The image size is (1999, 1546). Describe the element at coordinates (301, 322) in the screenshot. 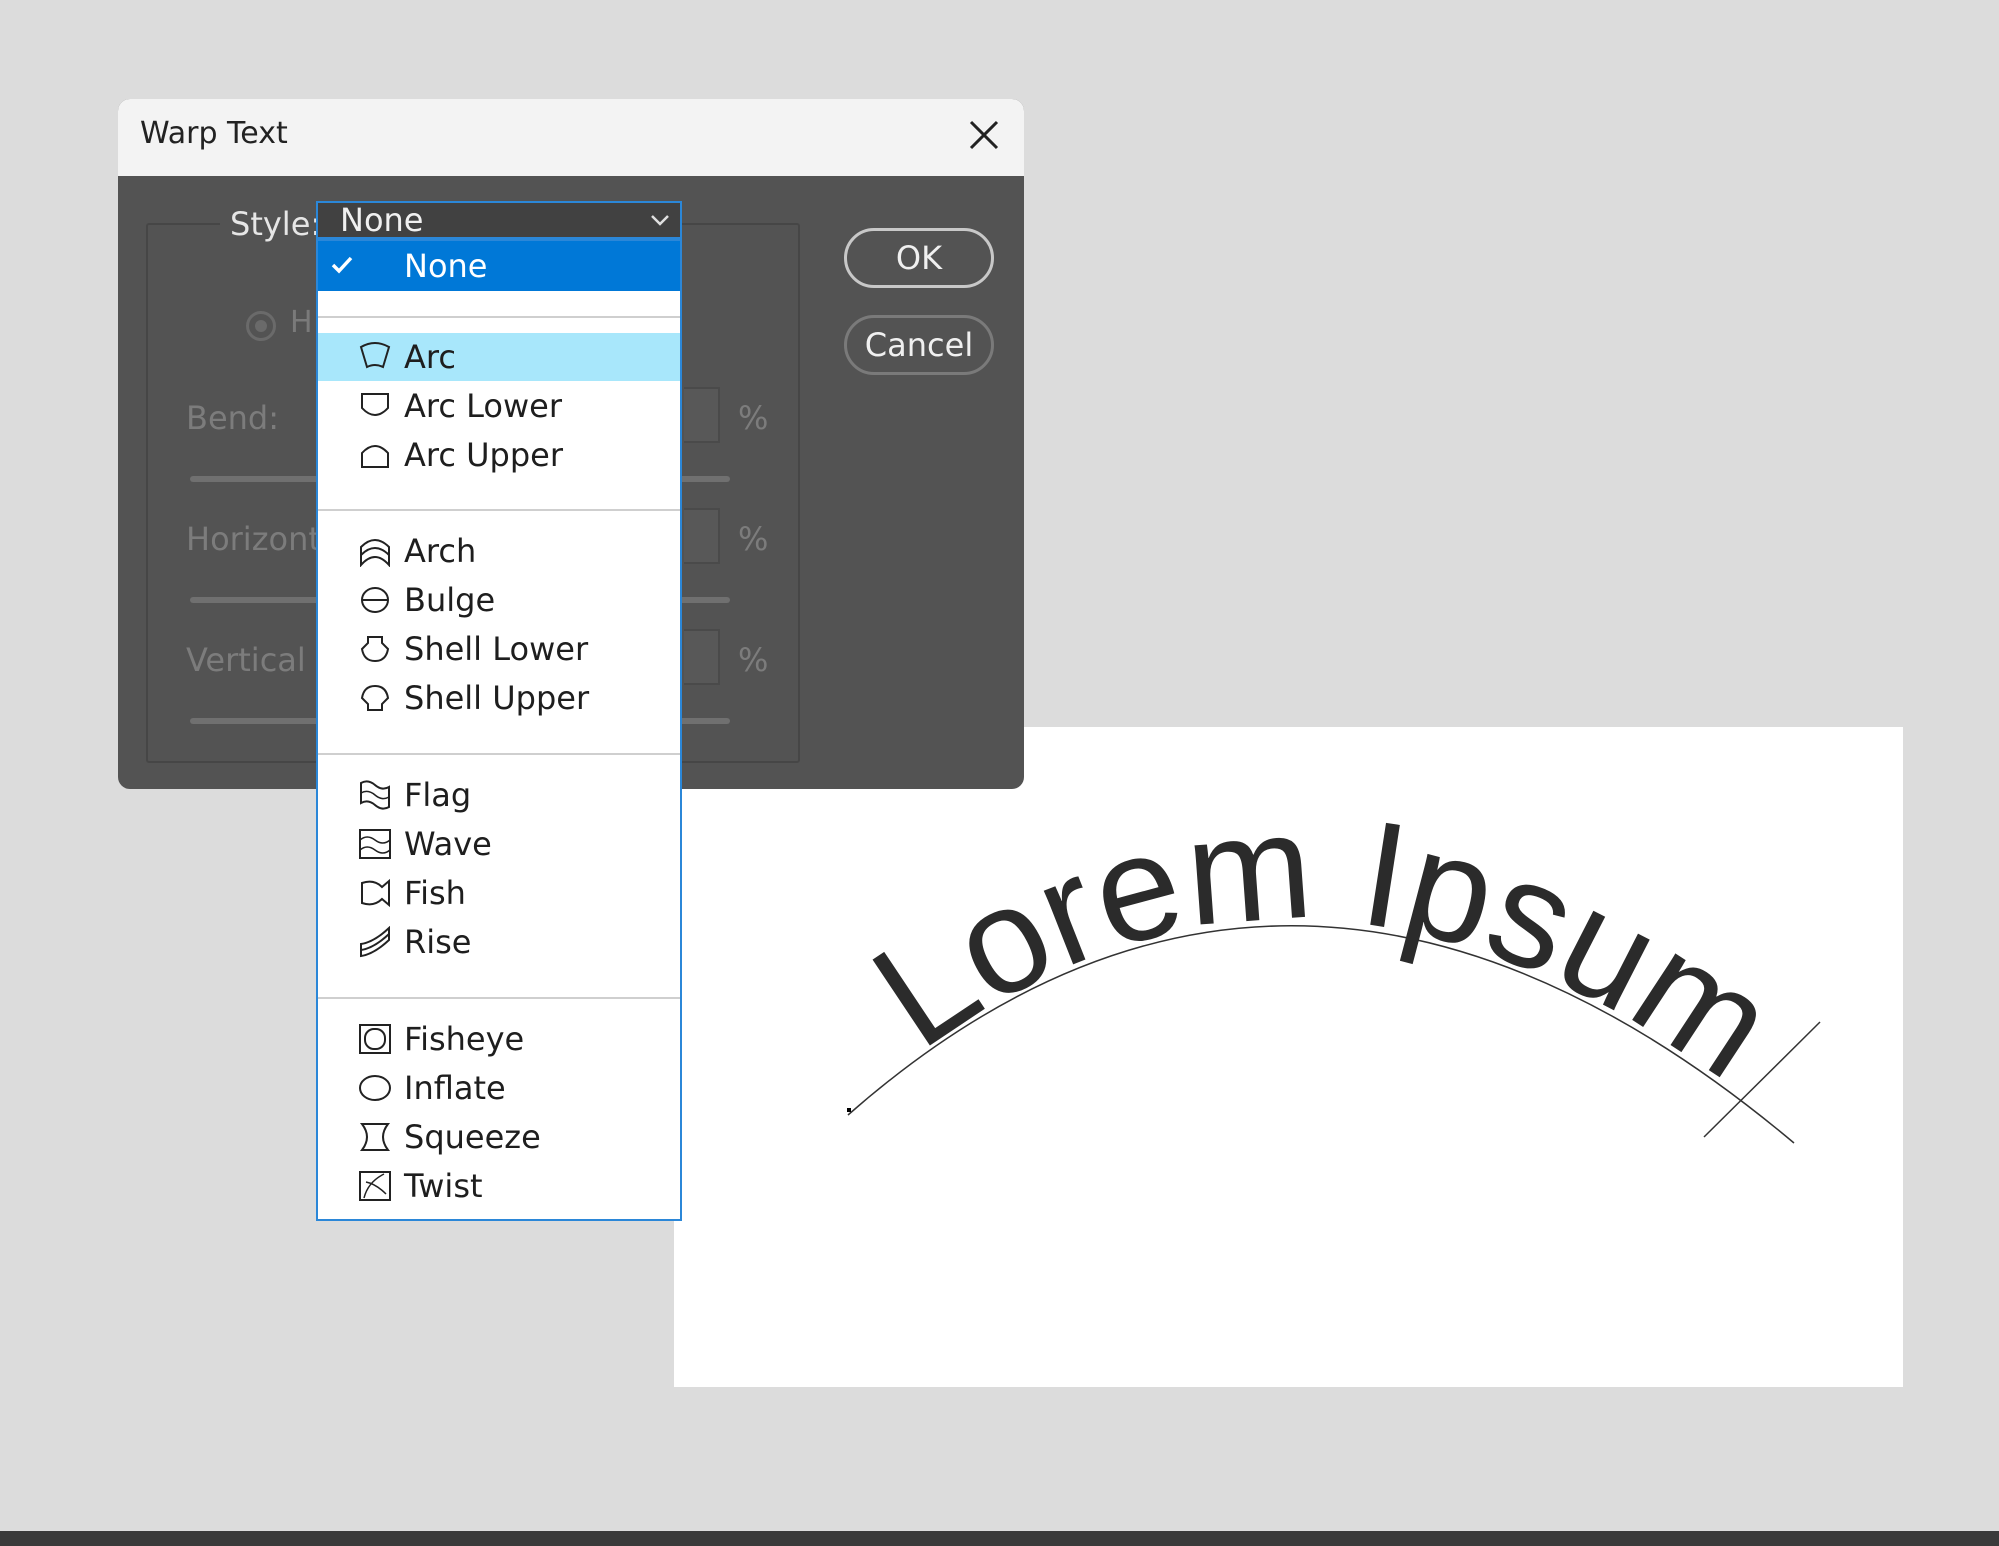

I see `horizontal-radio-label: H` at that location.